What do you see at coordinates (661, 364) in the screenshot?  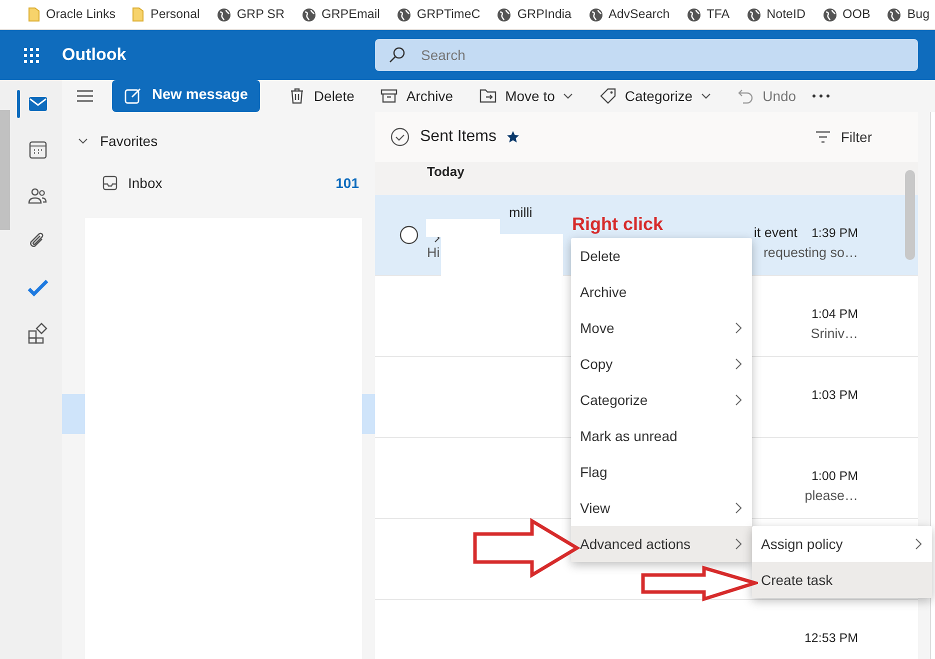 I see `menu-item: Copy` at bounding box center [661, 364].